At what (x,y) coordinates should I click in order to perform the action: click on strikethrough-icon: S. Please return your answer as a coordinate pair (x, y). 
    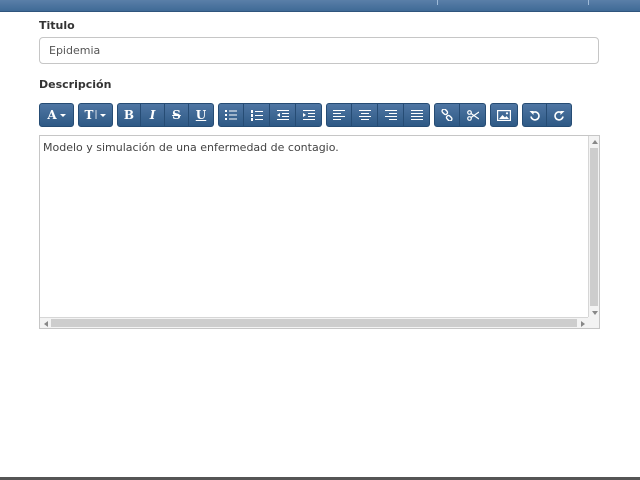
    Looking at the image, I should click on (176, 115).